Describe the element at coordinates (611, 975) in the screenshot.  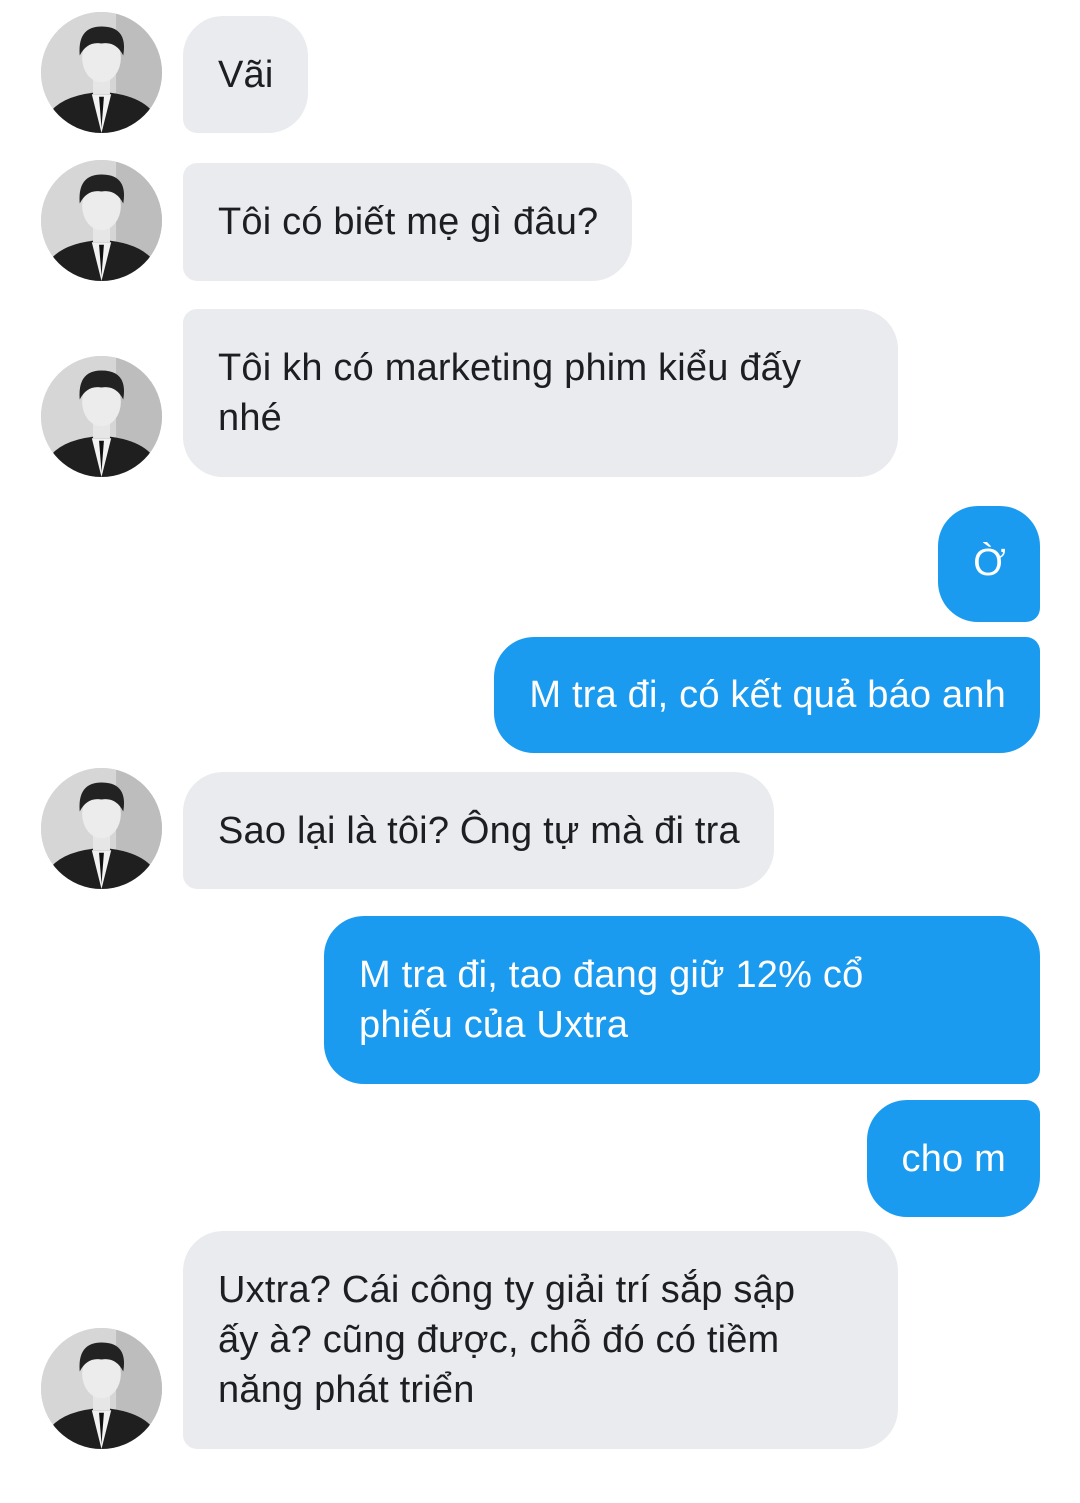
I see `message-text: M tra đi, tao đang giữ 12% cổ` at that location.